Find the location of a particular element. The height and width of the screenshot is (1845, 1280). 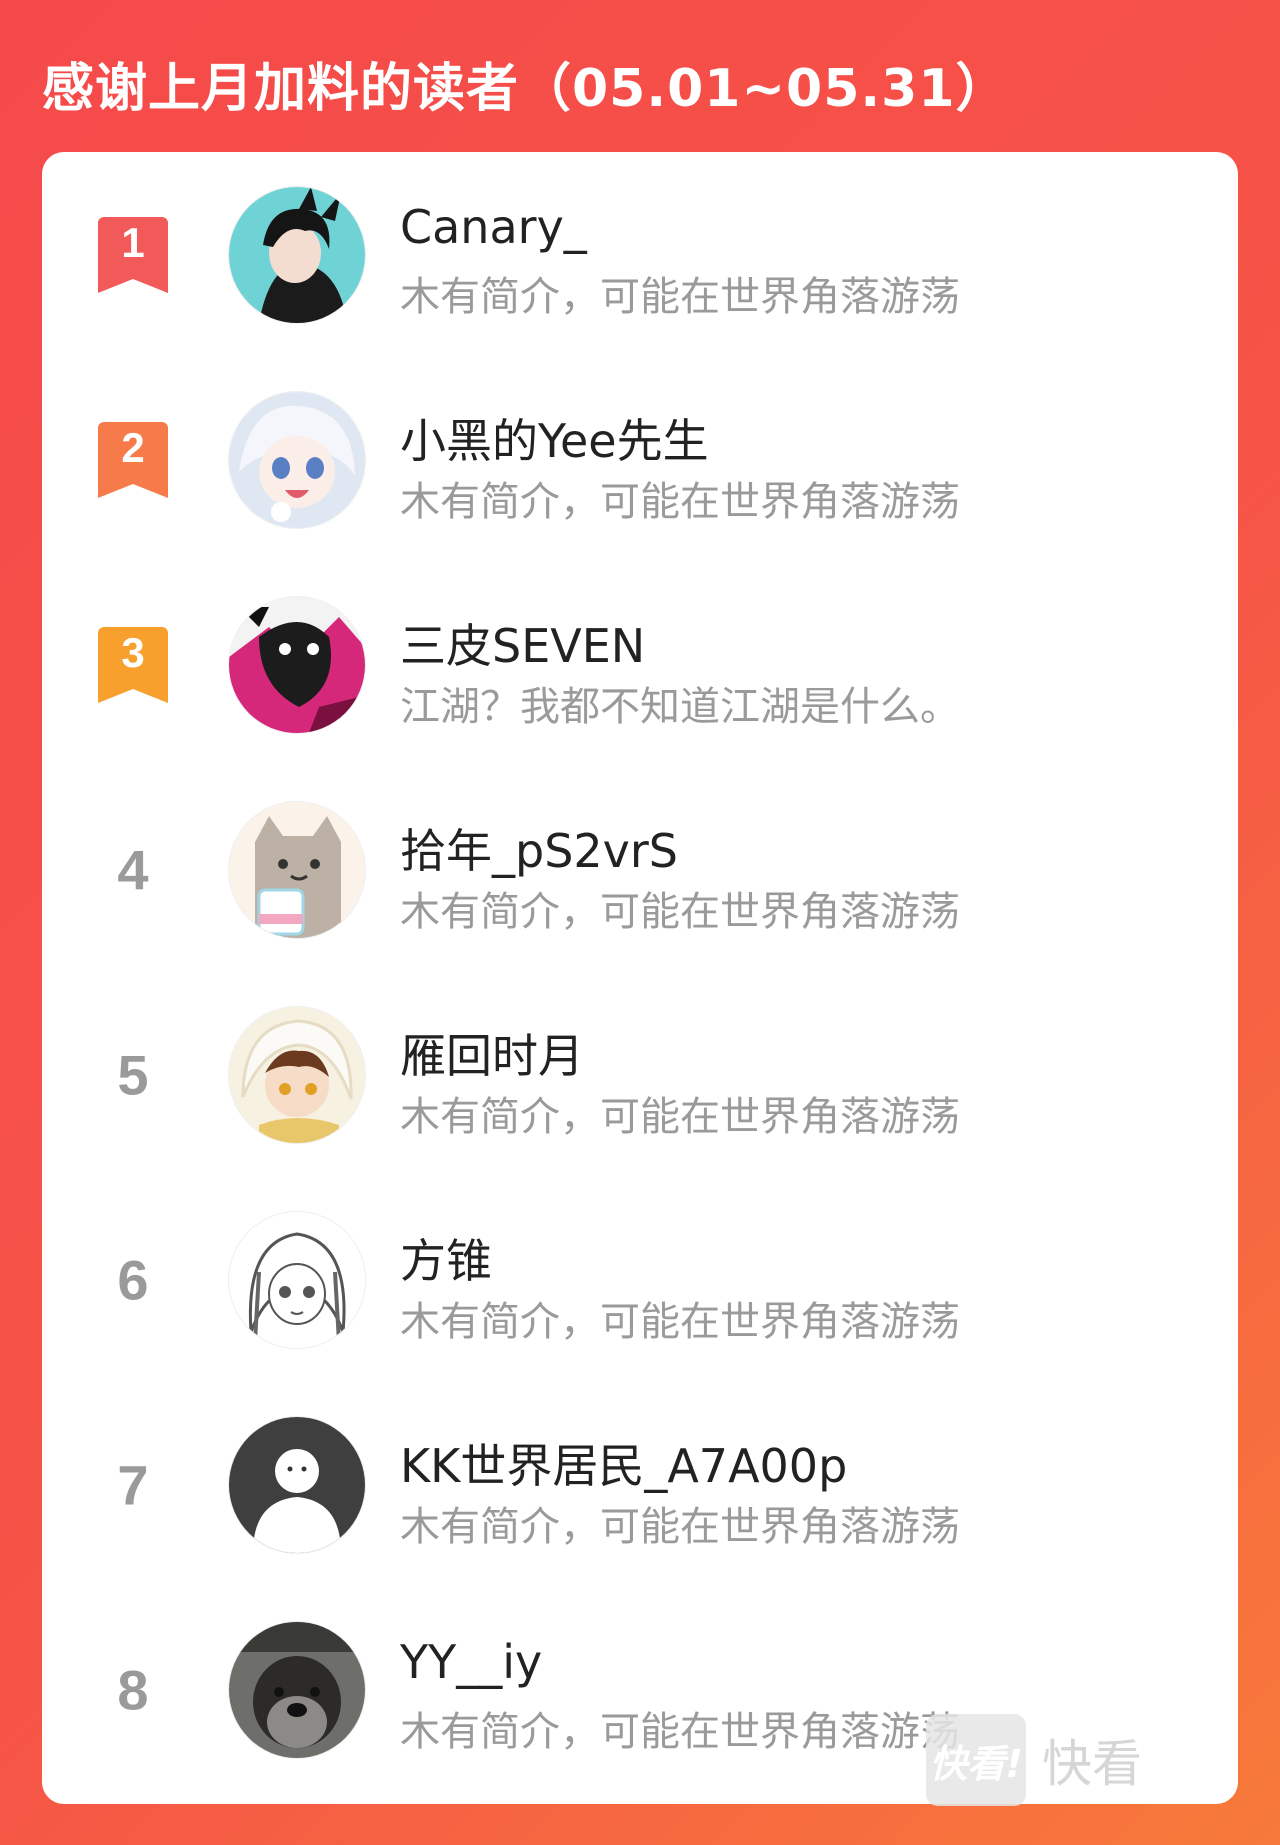

list-item: 1 Canary_ 木有简介，可能在世界角落游荡 is located at coordinates (640, 254).